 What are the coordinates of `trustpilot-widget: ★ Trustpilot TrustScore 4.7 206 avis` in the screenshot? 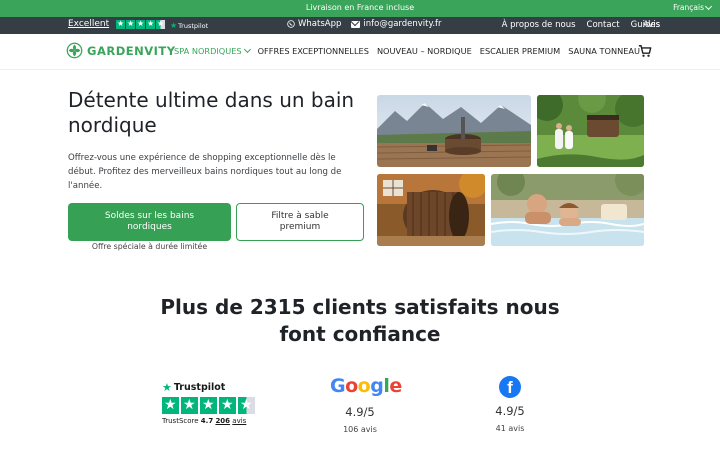 It's located at (208, 403).